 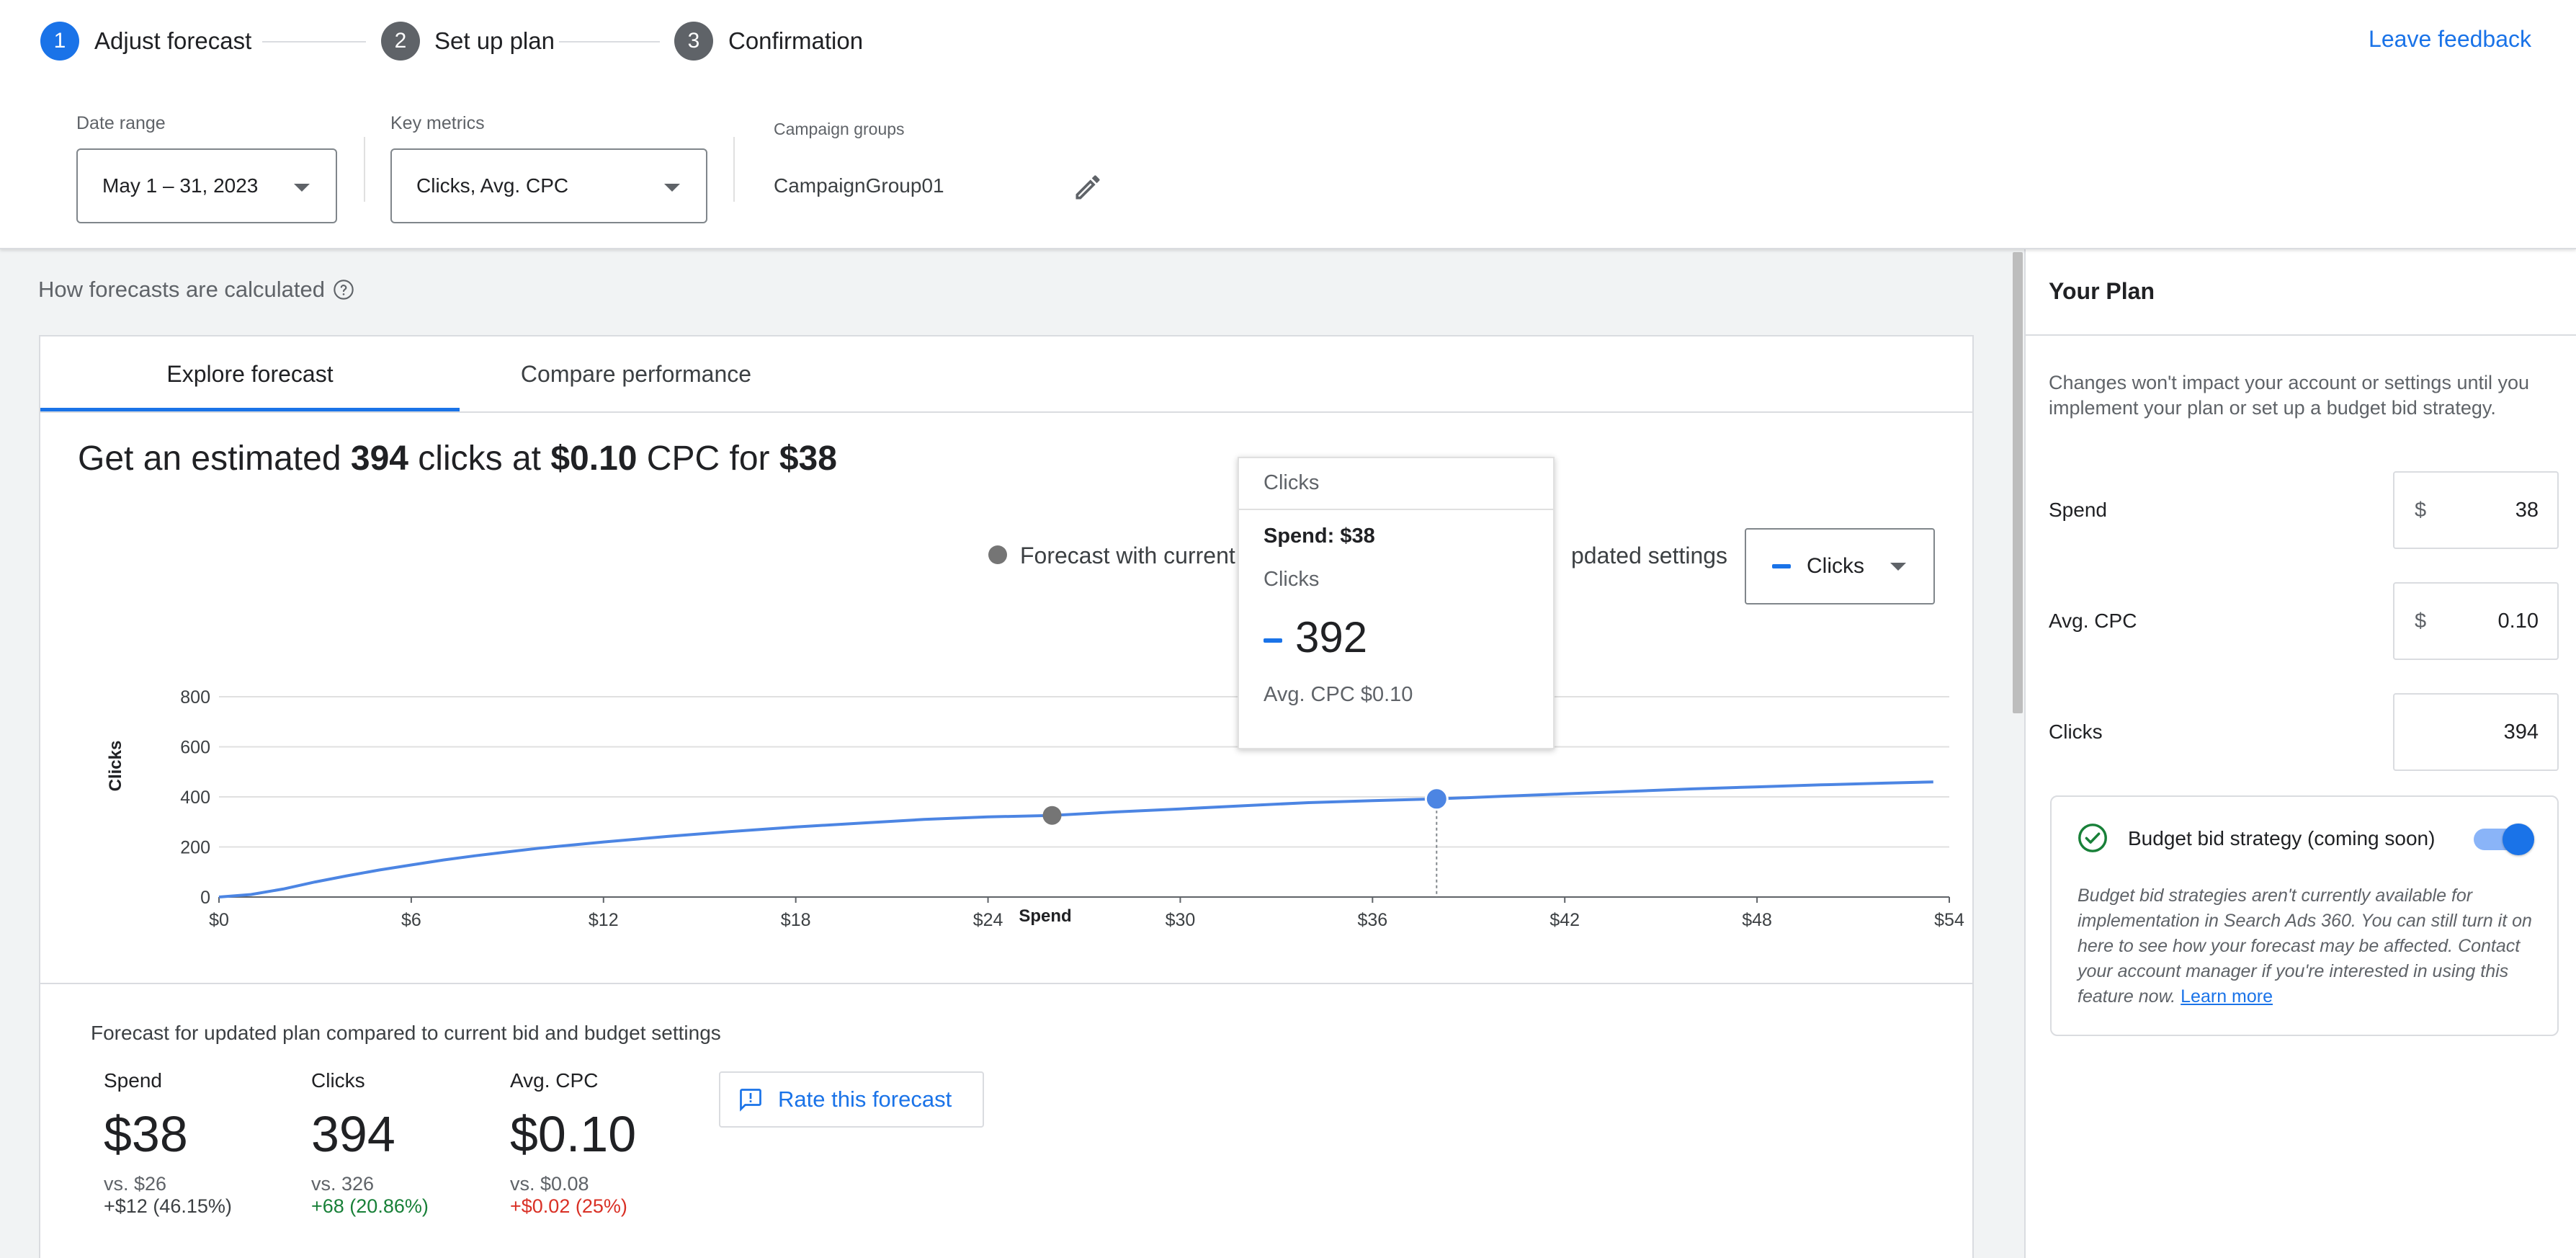 What do you see at coordinates (1782, 566) in the screenshot?
I see `series-line-icon` at bounding box center [1782, 566].